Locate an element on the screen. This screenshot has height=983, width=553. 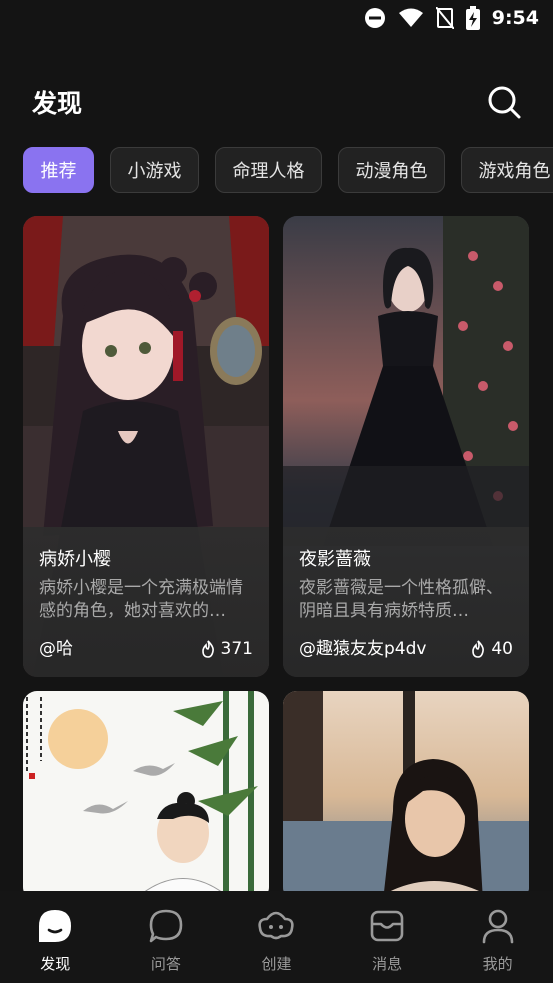
tab-anime-characters: 动漫角色 is located at coordinates (391, 170).